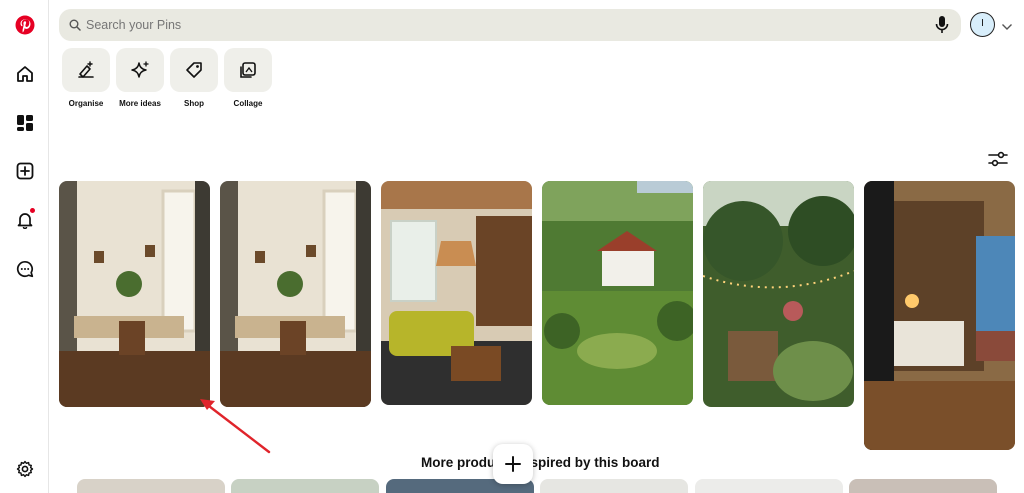 This screenshot has height=493, width=1024. I want to click on avatar: I, so click(982, 24).